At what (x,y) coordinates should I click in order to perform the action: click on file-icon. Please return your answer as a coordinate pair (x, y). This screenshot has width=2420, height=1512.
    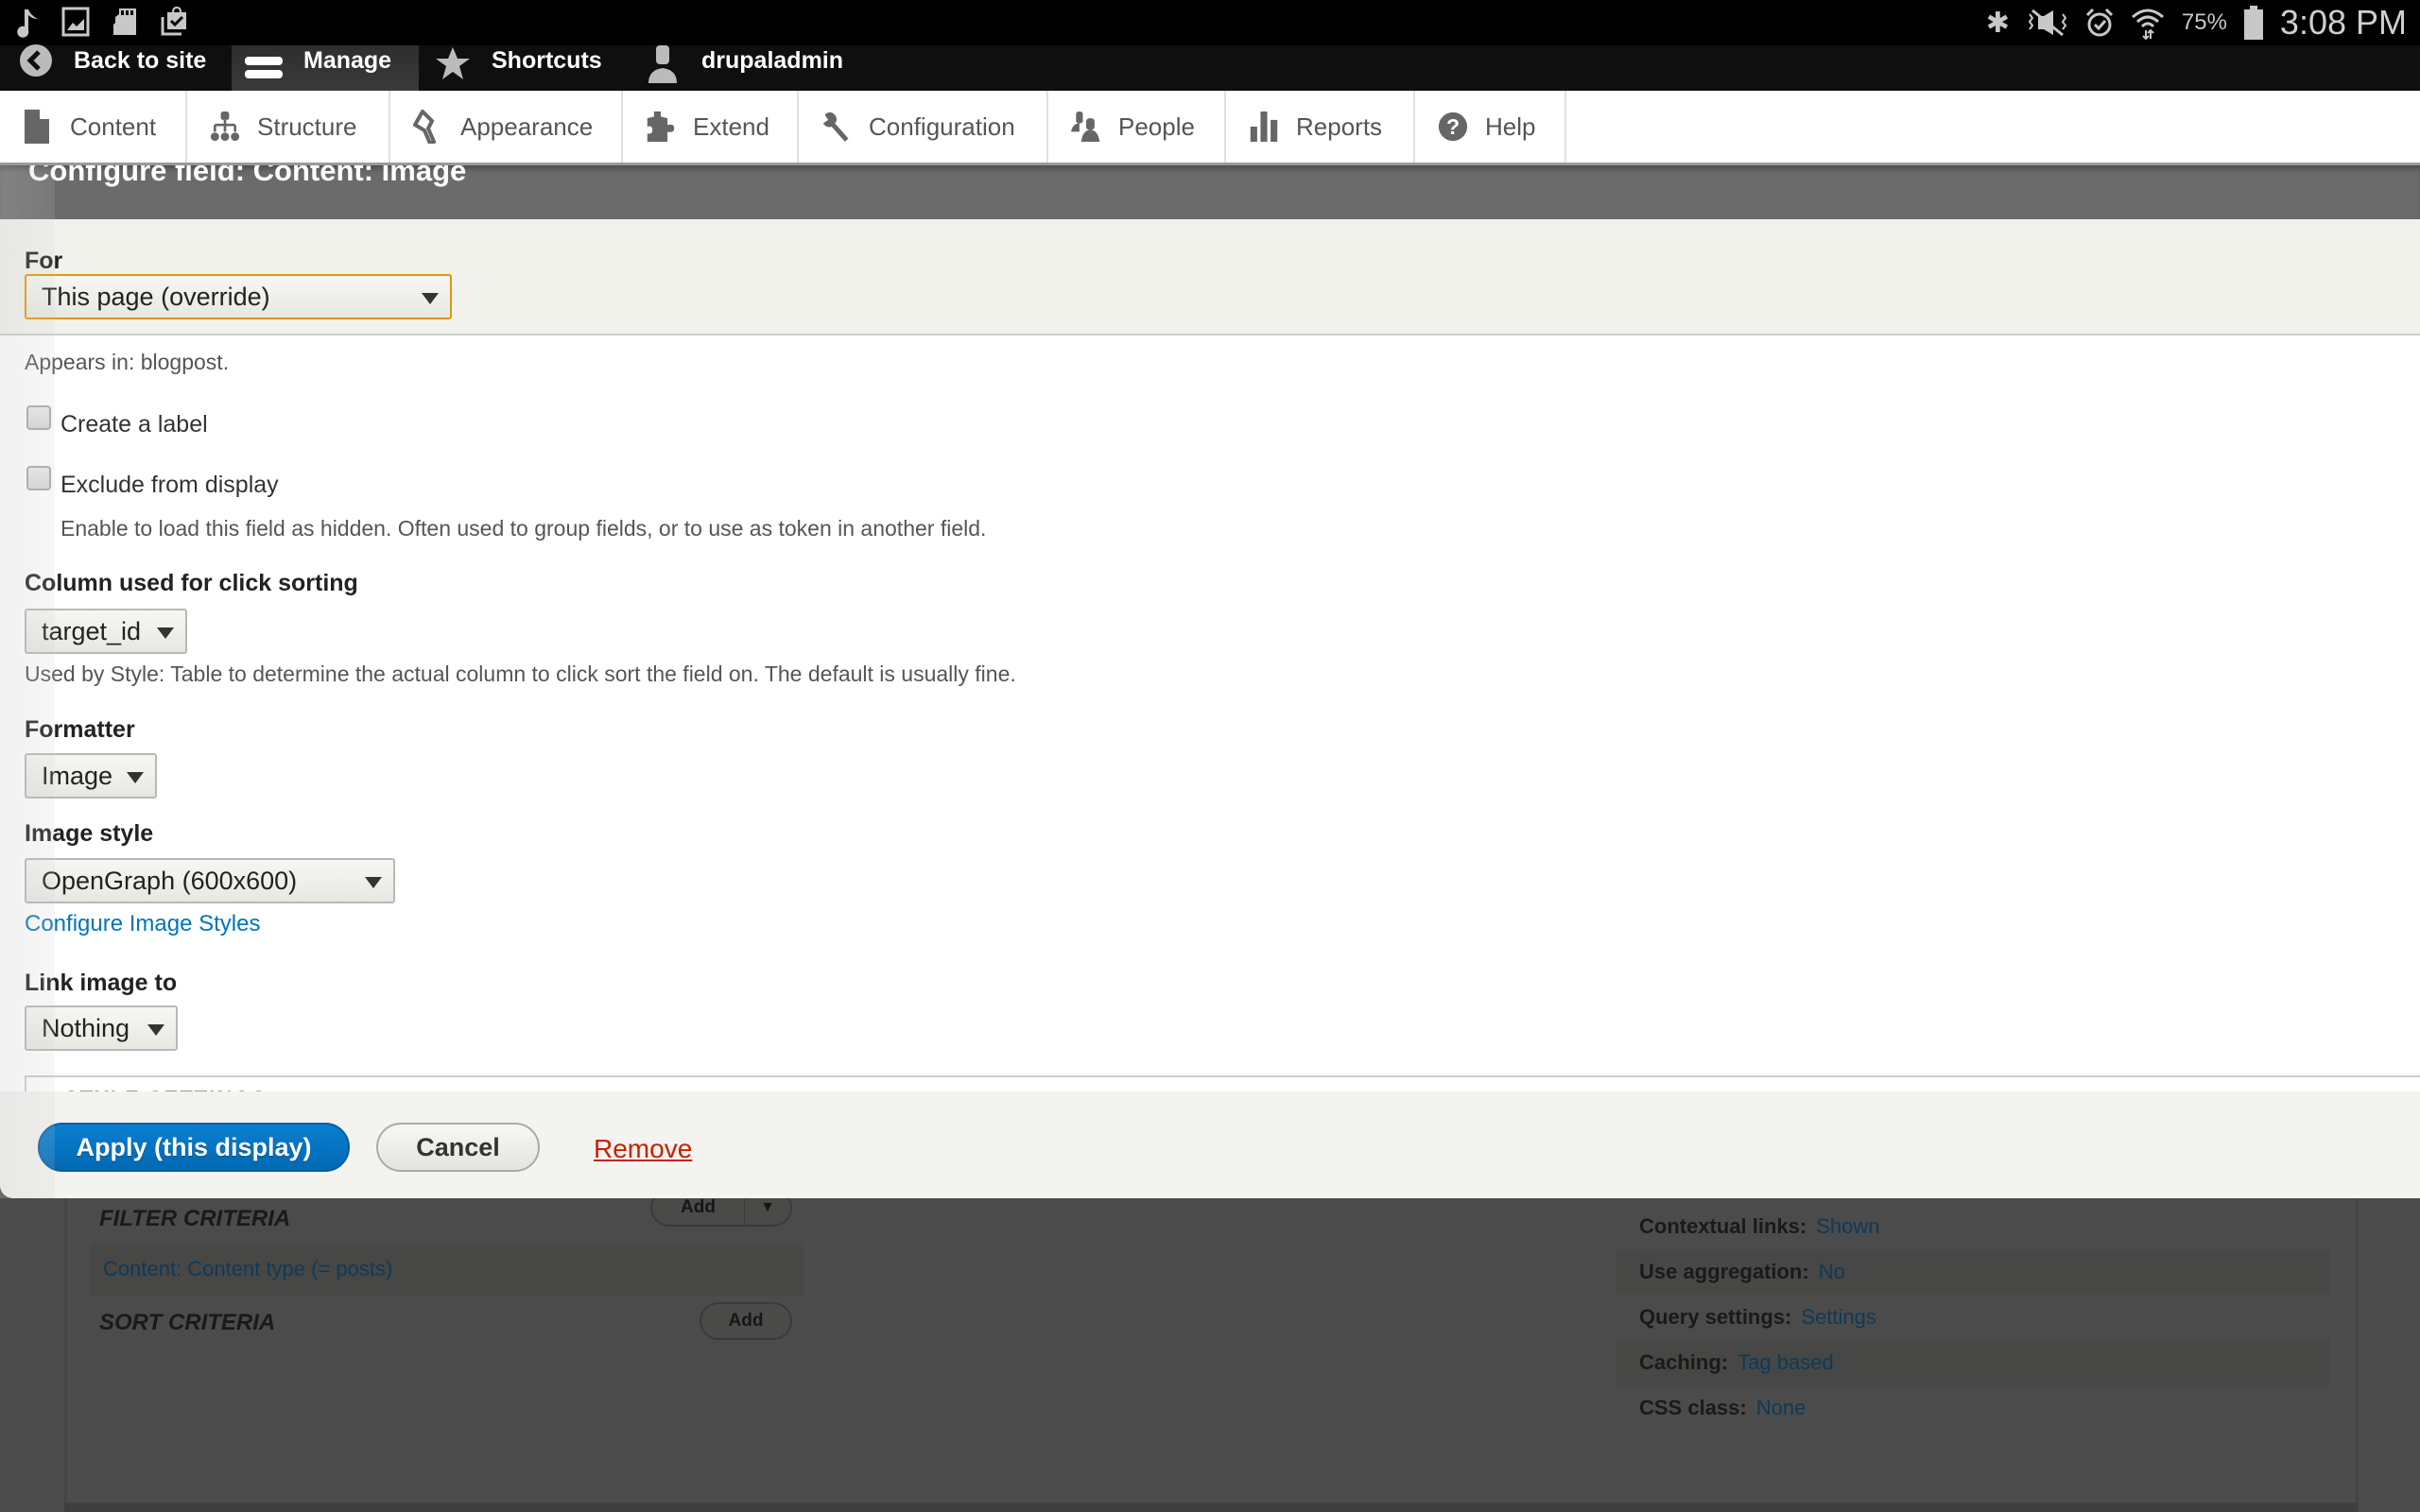
    Looking at the image, I should click on (37, 127).